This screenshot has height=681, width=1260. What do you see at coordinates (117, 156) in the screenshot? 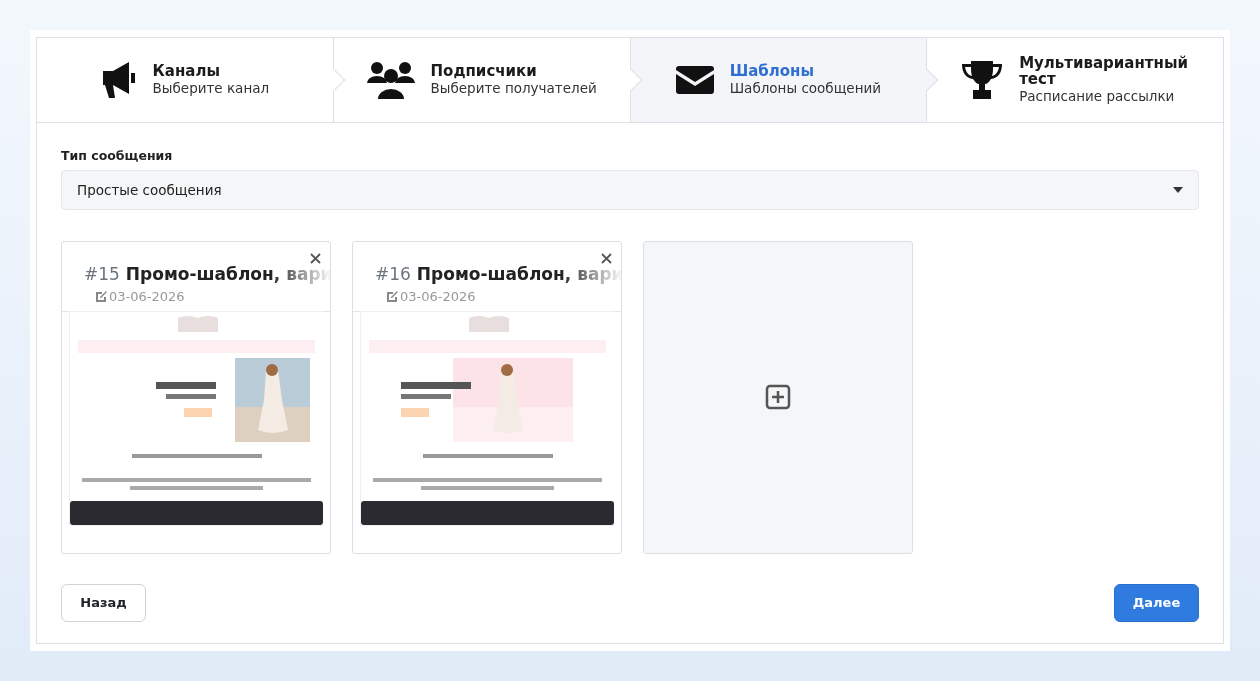
I see `field-label: Тип сообщения` at bounding box center [117, 156].